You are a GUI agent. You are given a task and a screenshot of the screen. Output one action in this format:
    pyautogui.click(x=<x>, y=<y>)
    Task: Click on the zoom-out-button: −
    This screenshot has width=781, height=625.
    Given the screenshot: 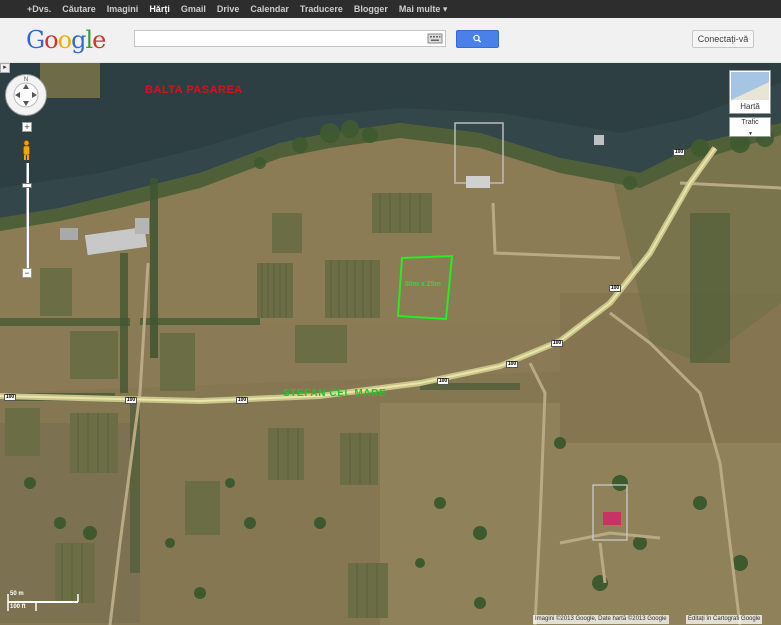 What is the action you would take?
    pyautogui.click(x=27, y=273)
    